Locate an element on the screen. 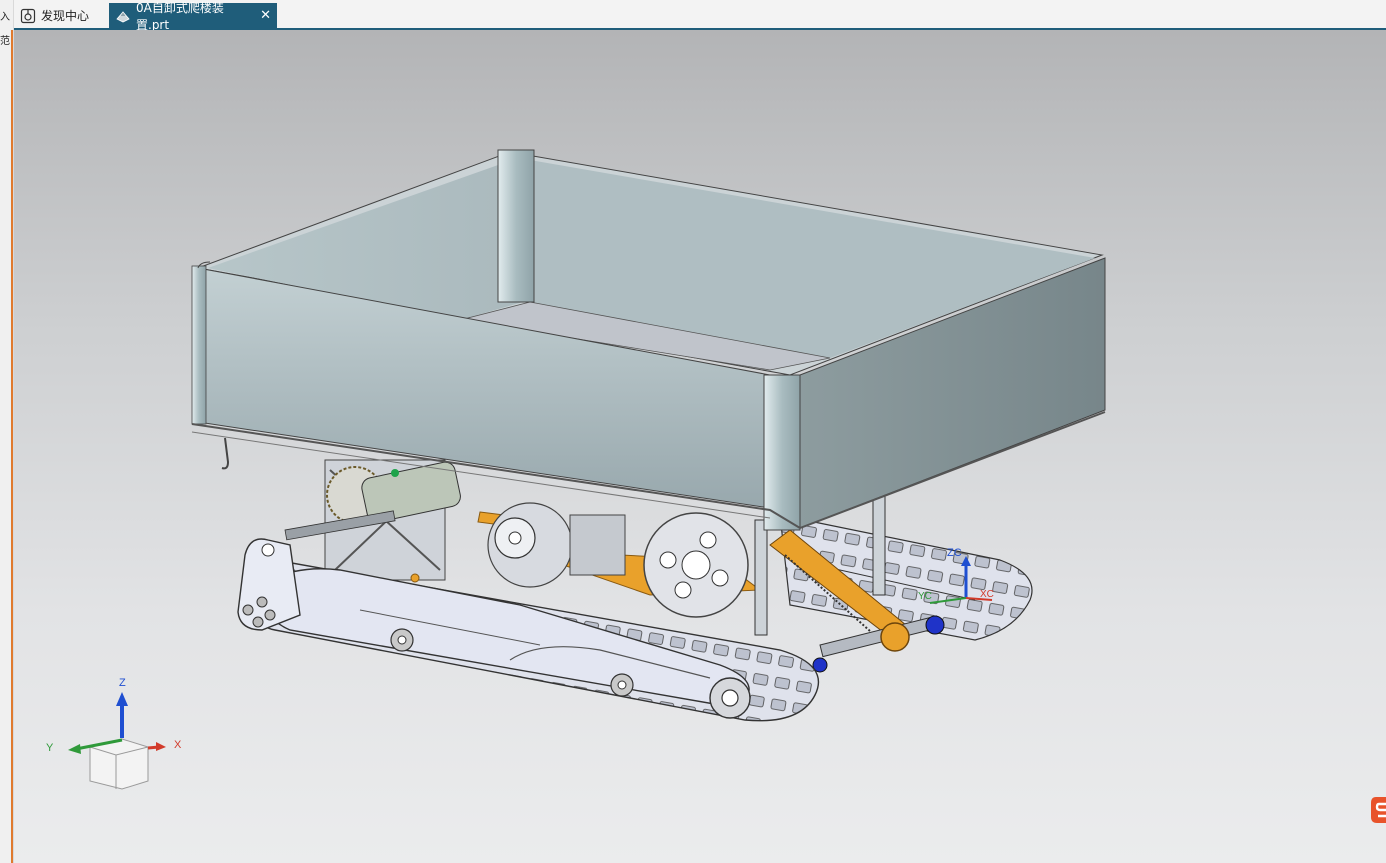 The width and height of the screenshot is (1386, 863). left-strip-glyph-mid: 范 is located at coordinates (5, 41).